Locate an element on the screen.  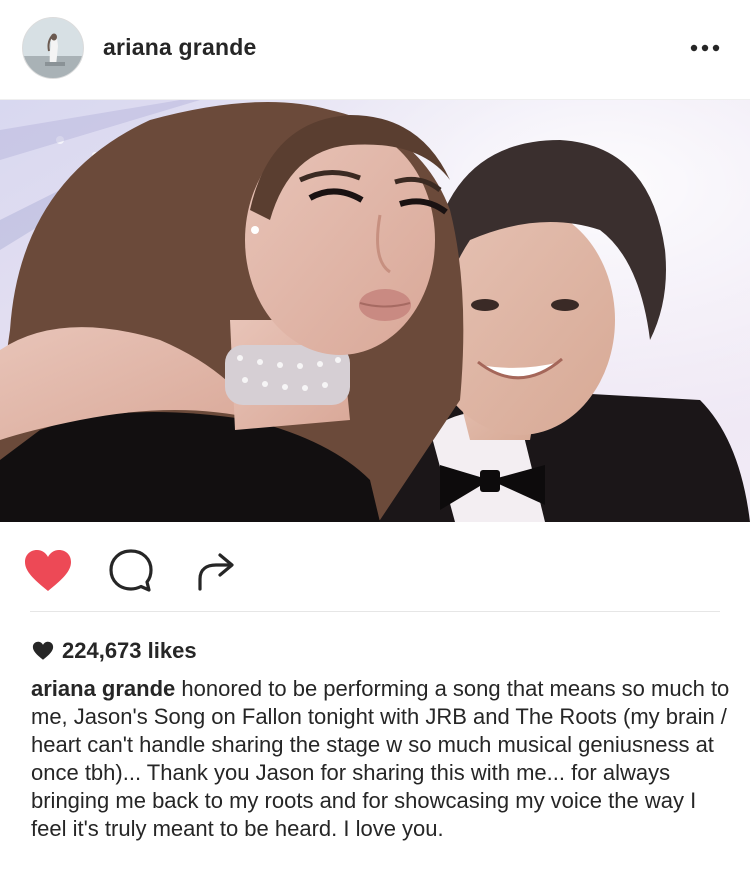
avatar-image is located at coordinates (53, 48).